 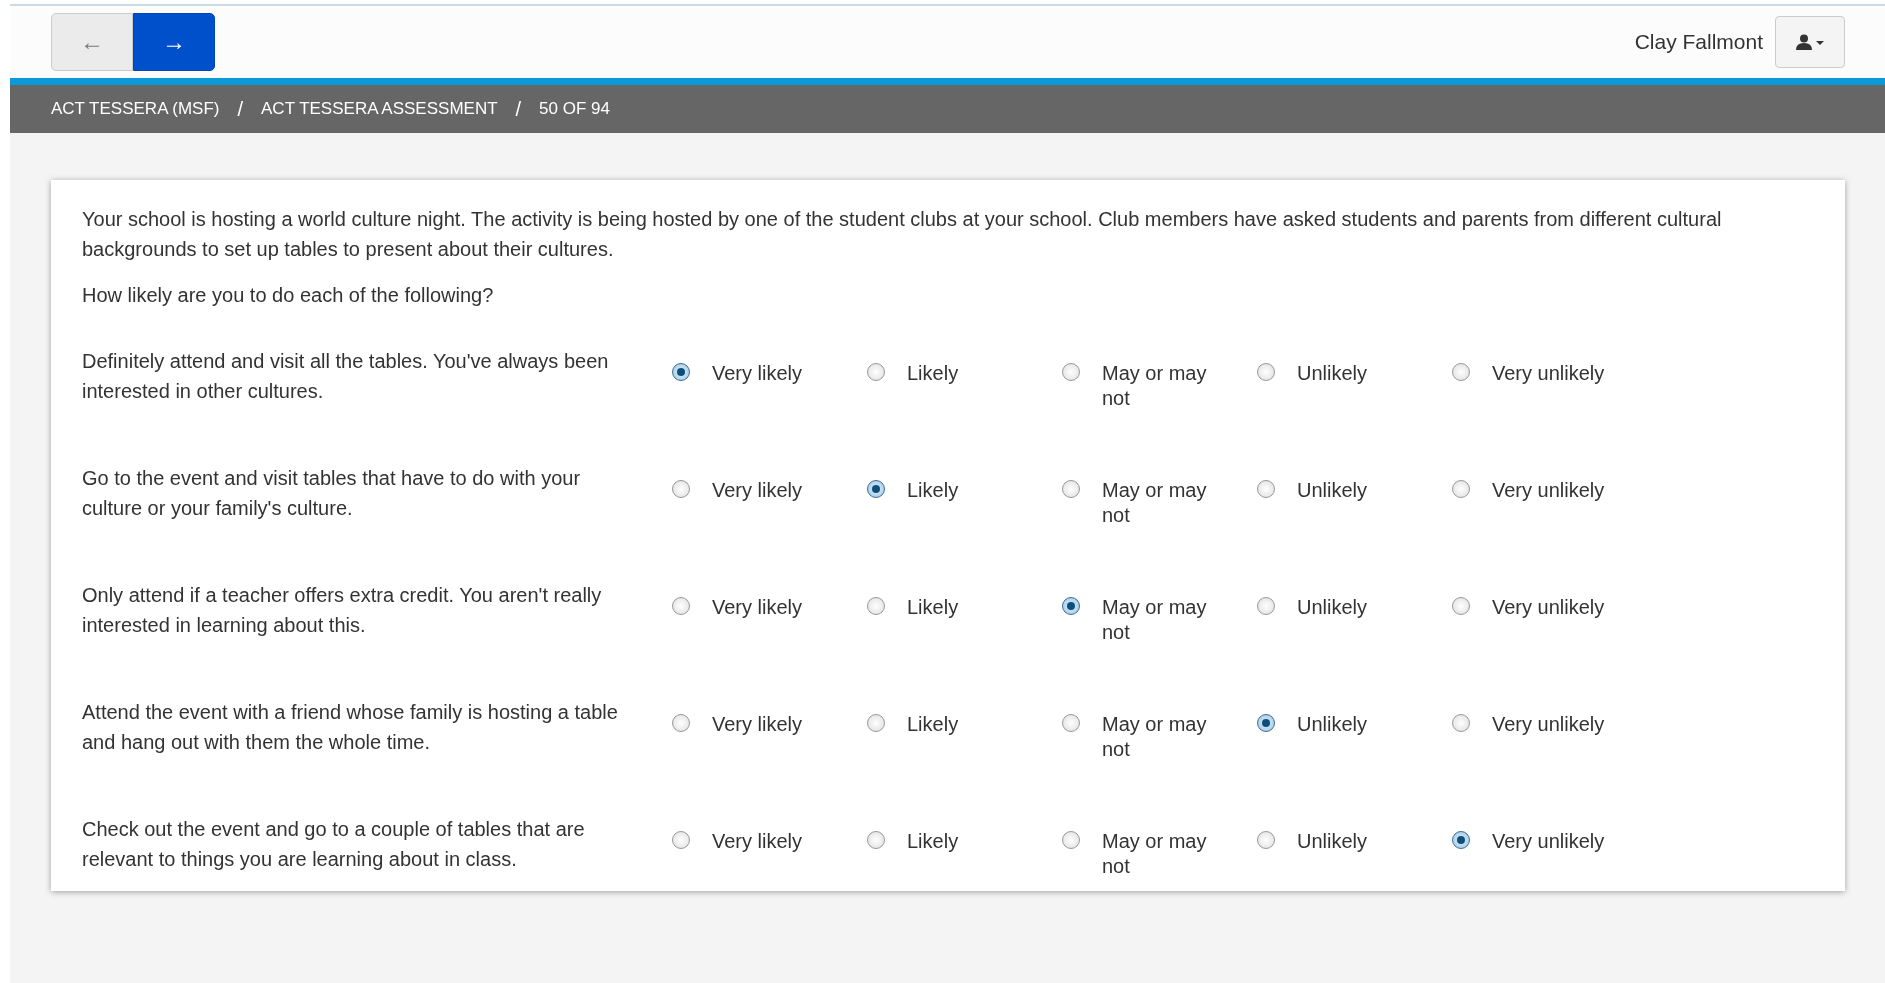 I want to click on breadcrumb-item: ACT TESSERA (MSF), so click(x=135, y=109).